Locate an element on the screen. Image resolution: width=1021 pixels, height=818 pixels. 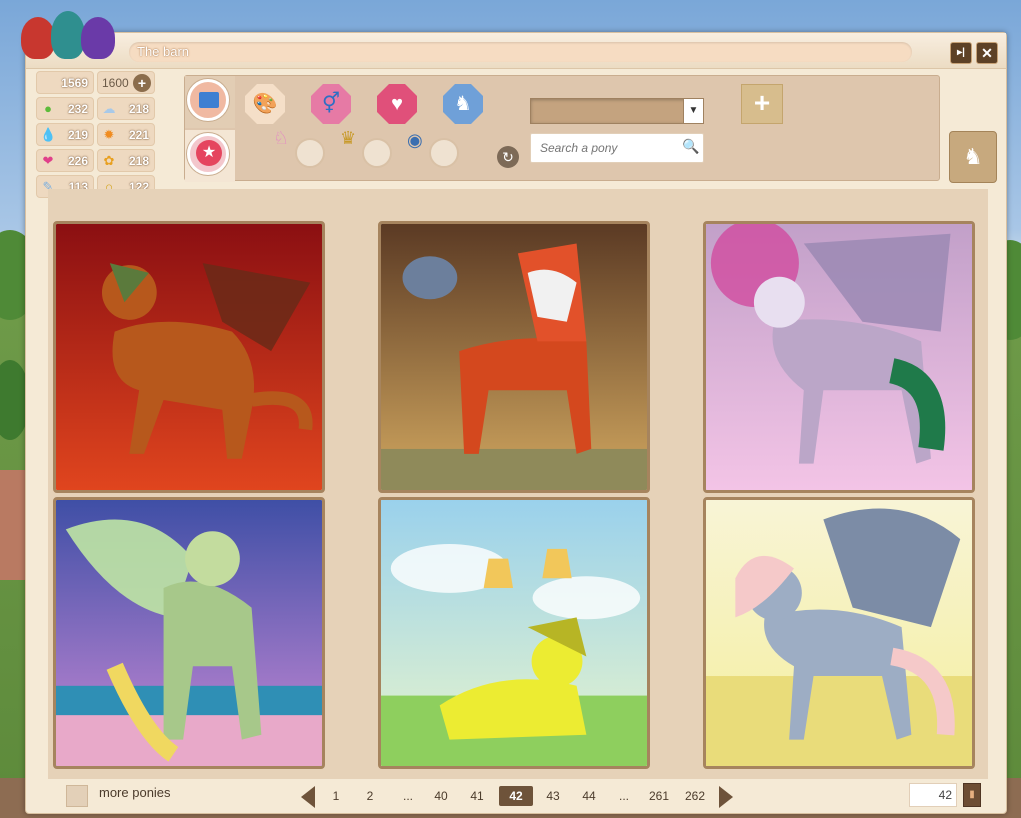
pony-3-image is located at coordinates (839, 357).